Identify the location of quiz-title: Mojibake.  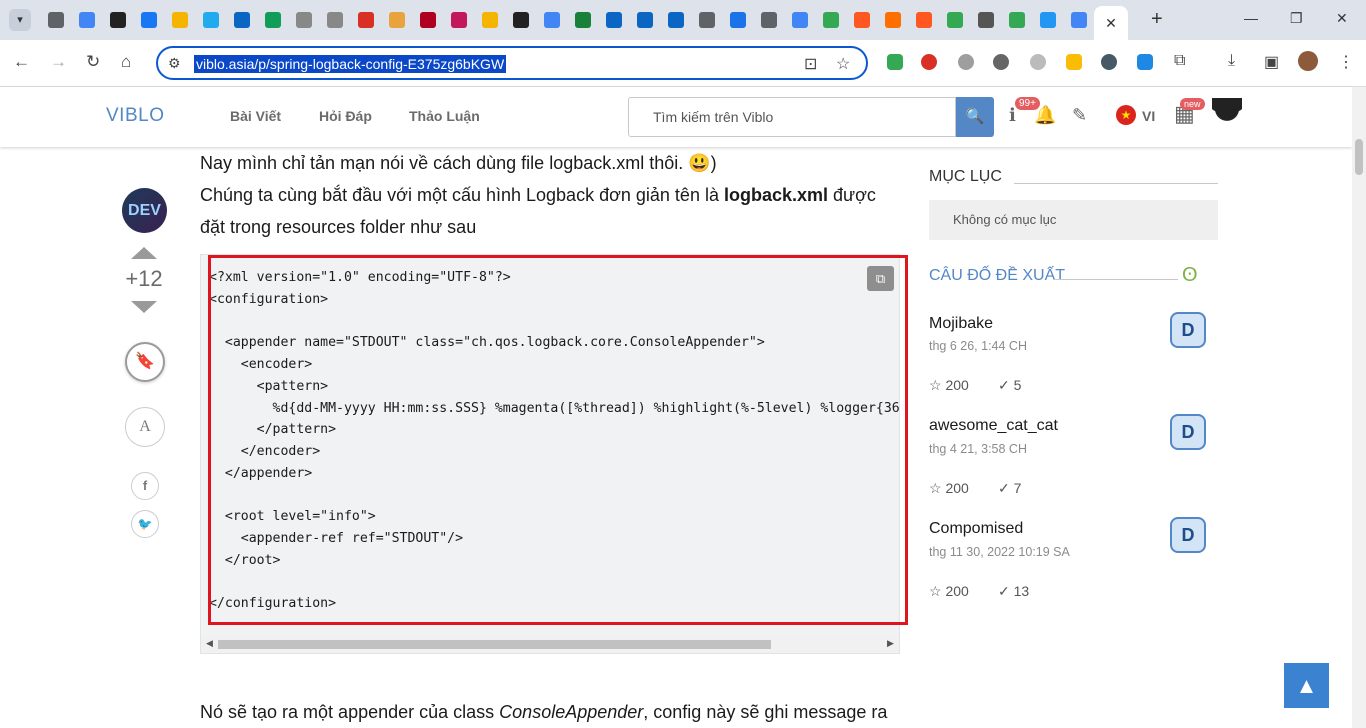
(961, 324).